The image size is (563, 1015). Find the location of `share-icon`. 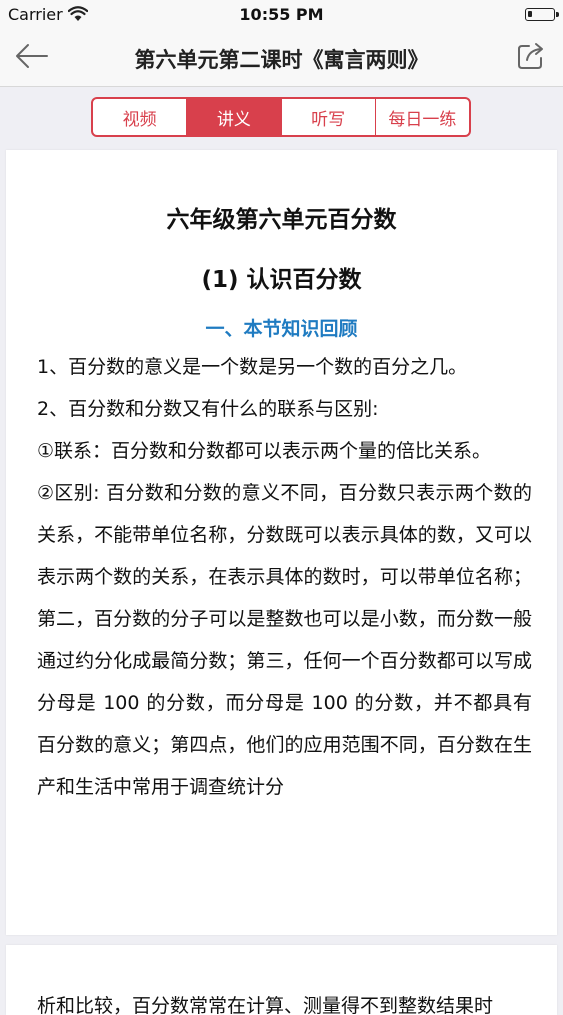

share-icon is located at coordinates (531, 56).